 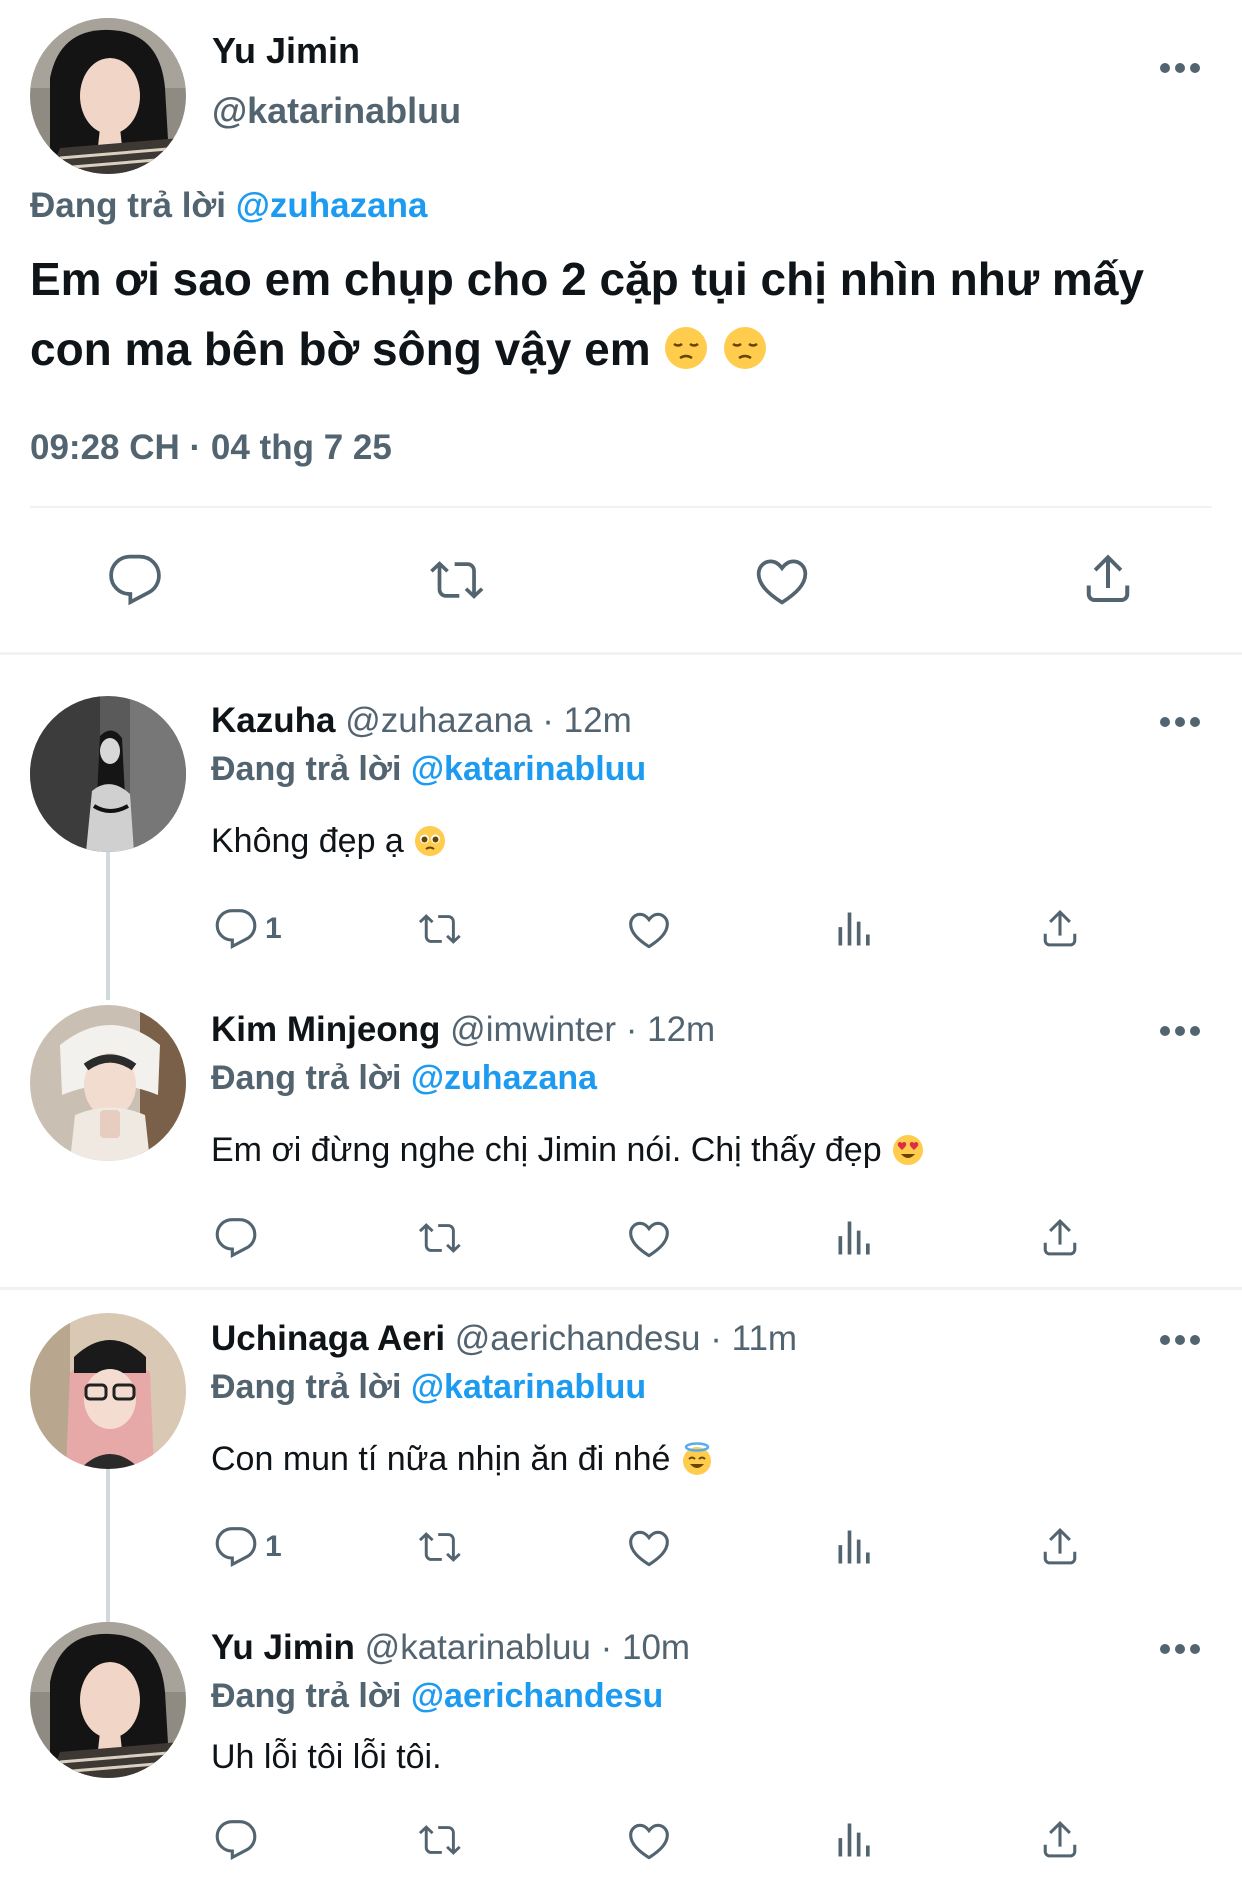 What do you see at coordinates (273, 720) in the screenshot?
I see `author-name: Kazuha` at bounding box center [273, 720].